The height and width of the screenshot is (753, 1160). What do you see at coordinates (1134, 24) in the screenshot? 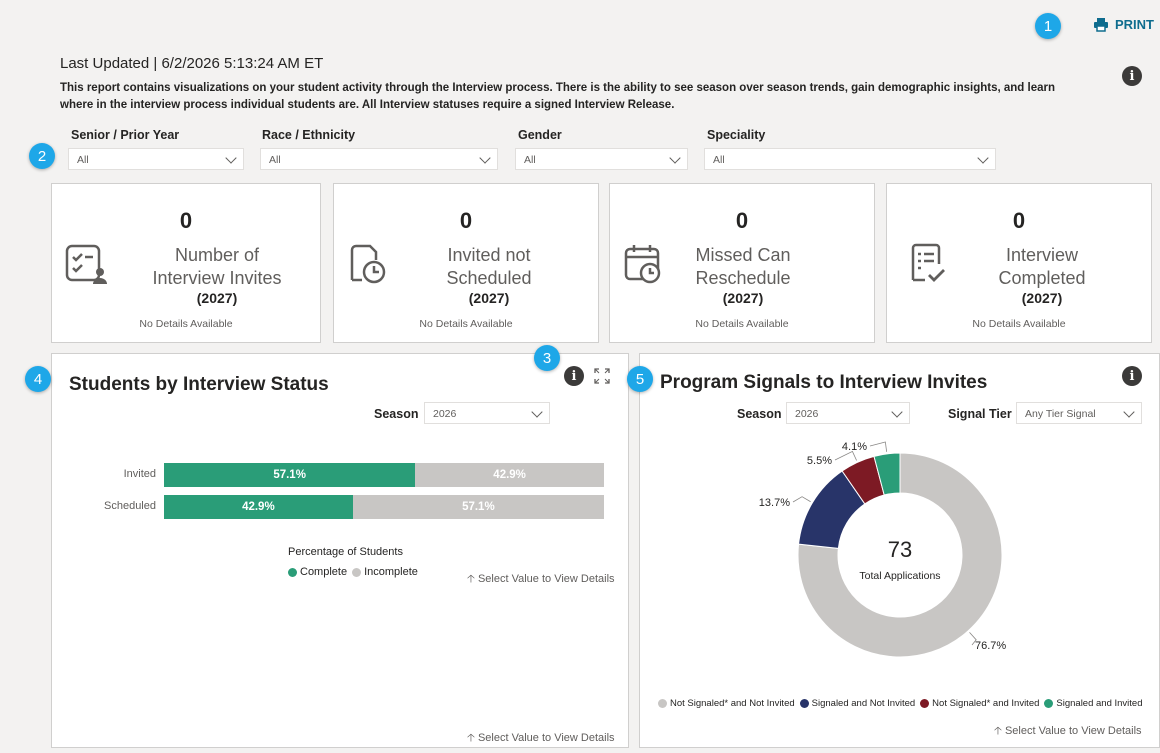
I see `print-label: PRINT` at bounding box center [1134, 24].